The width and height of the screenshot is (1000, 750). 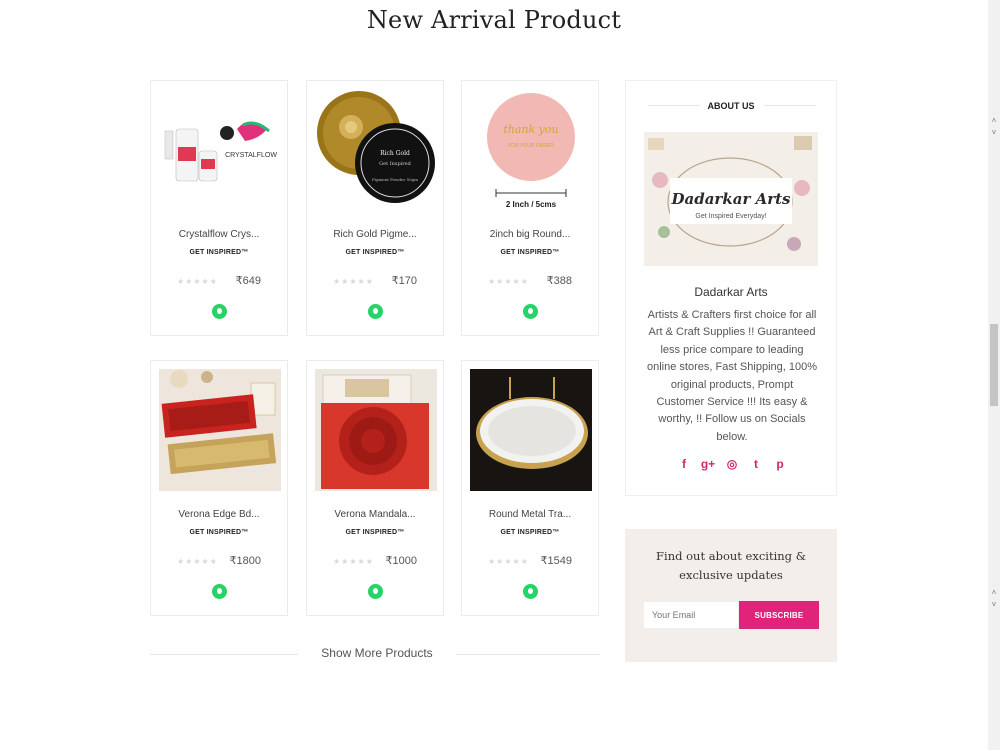 I want to click on product-price: ₹1000, so click(x=401, y=561).